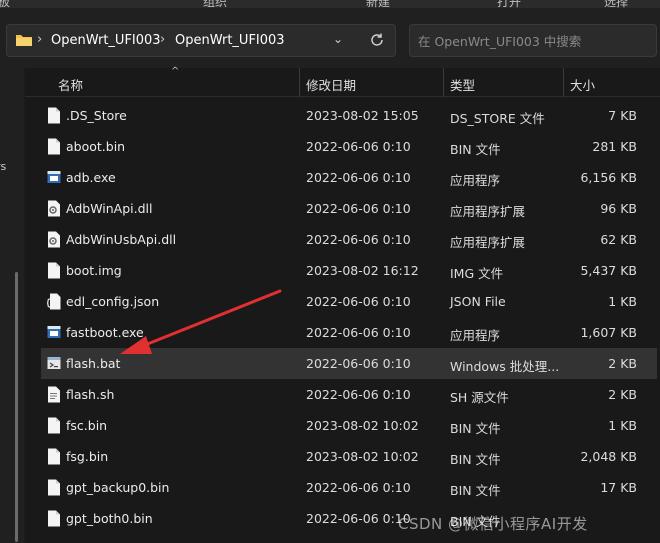 Image resolution: width=660 pixels, height=543 pixels. I want to click on file-name: adb.exe, so click(91, 177).